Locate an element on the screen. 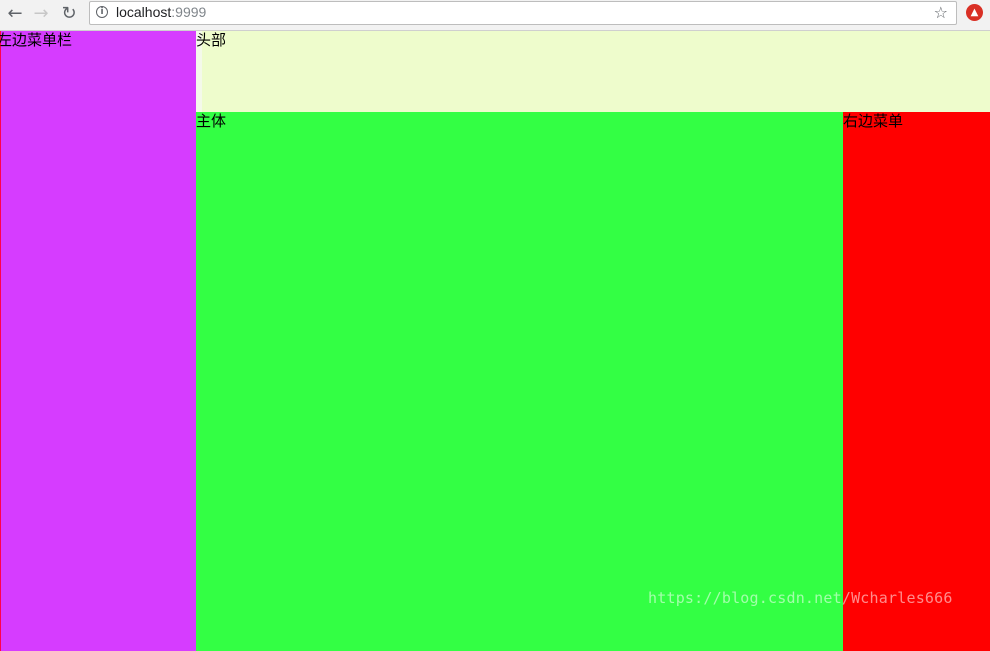 The height and width of the screenshot is (651, 990). browser-toolbar: ← → ↻ i localhost:9999 ☆ ▲ is located at coordinates (495, 15).